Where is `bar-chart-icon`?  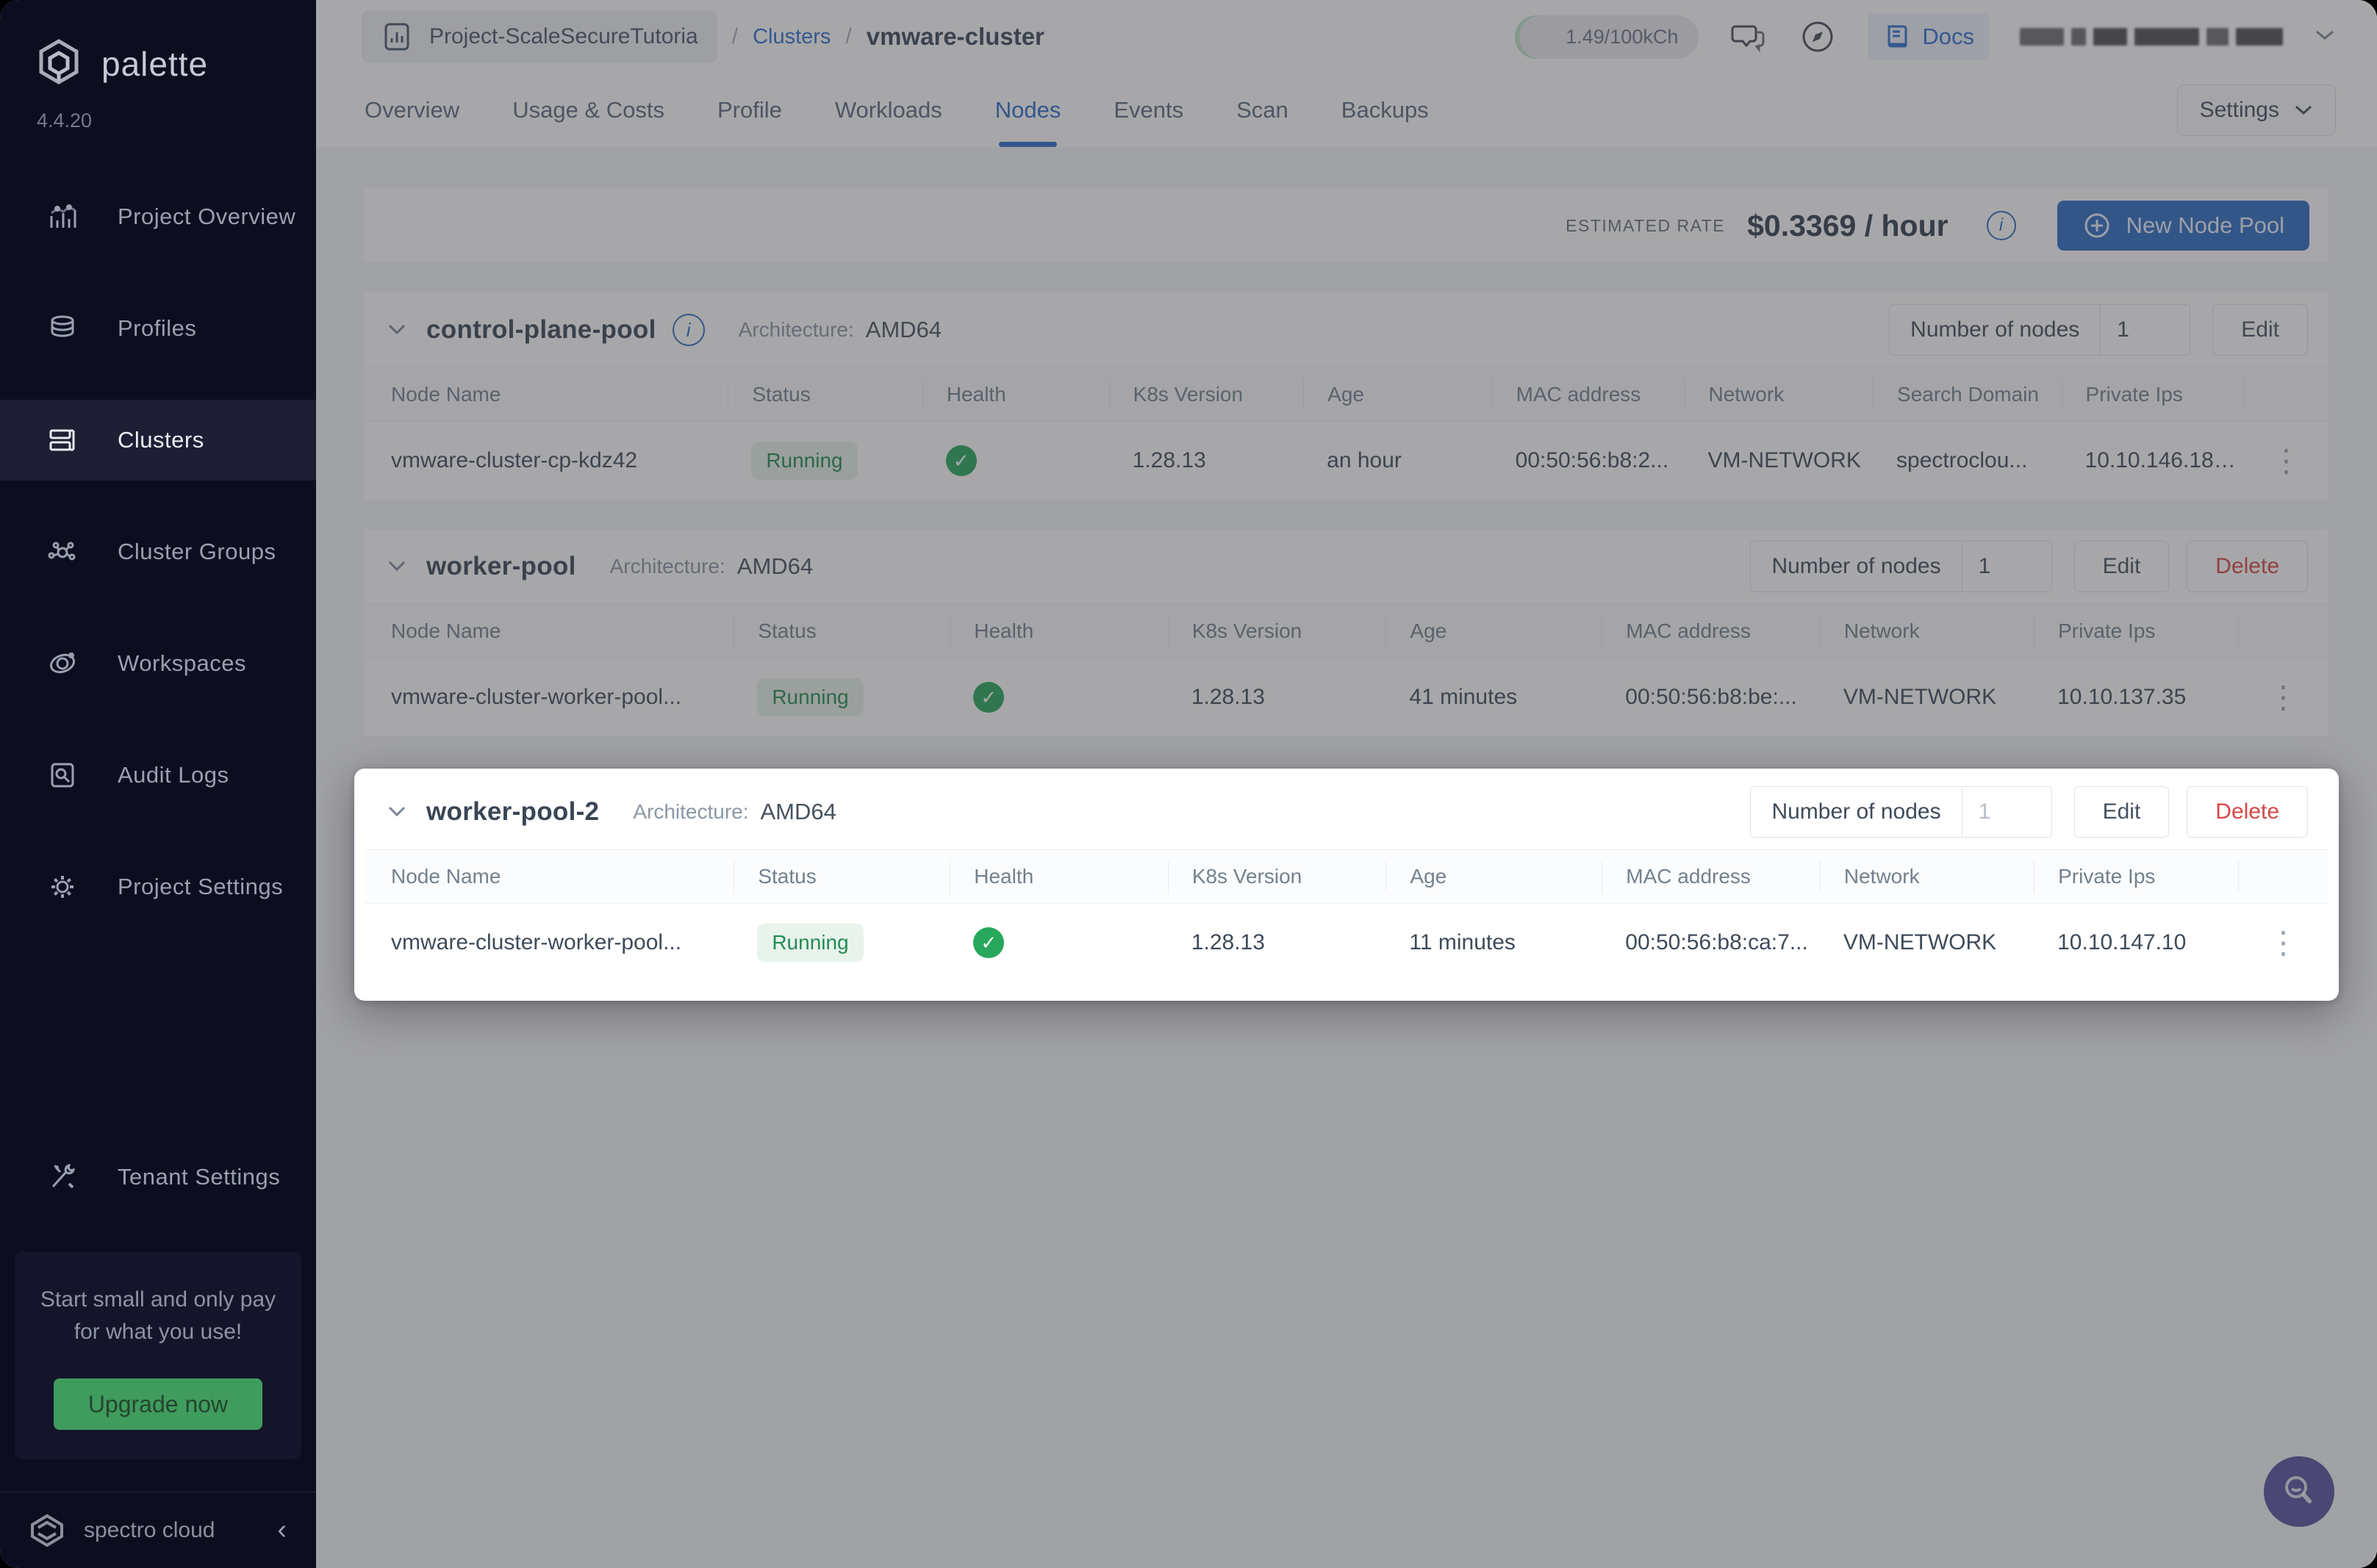 bar-chart-icon is located at coordinates (63, 216).